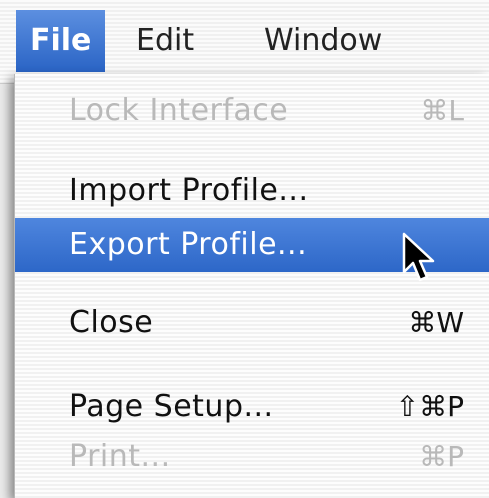  What do you see at coordinates (429, 406) in the screenshot?
I see `menu-item-shortcut: ⇧⌘P` at bounding box center [429, 406].